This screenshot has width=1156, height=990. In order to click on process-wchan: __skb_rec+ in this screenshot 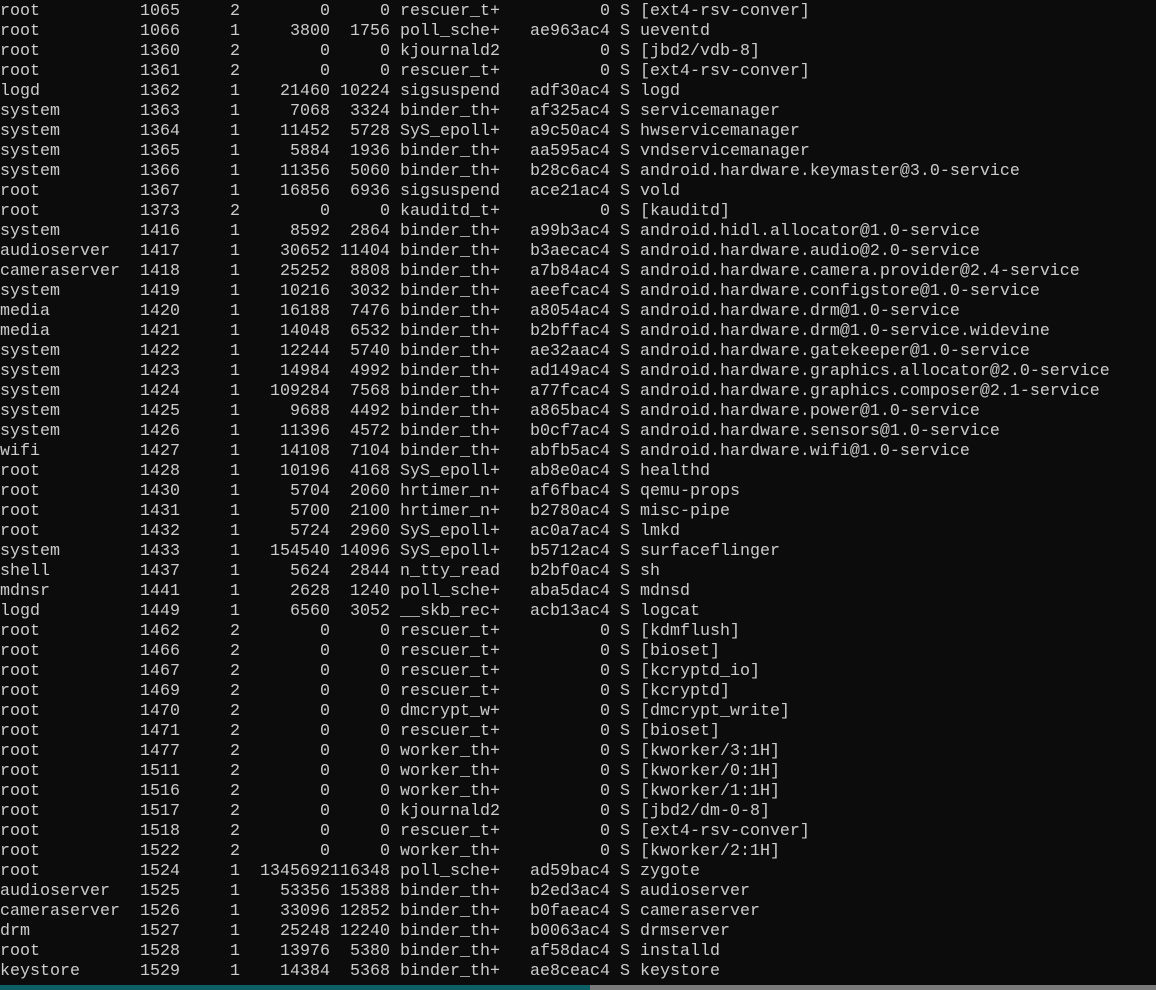, I will do `click(450, 611)`.